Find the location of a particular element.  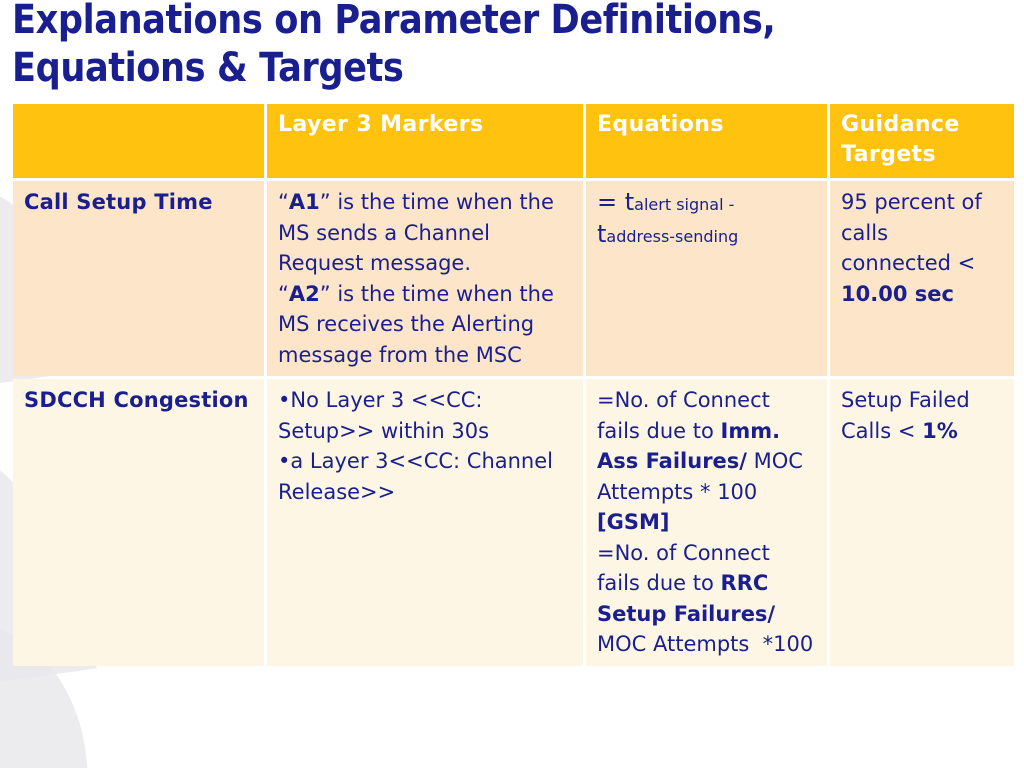

cell-guidance-target-sdcch-congestion: Setup Failed Calls < 1% is located at coordinates (922, 522).